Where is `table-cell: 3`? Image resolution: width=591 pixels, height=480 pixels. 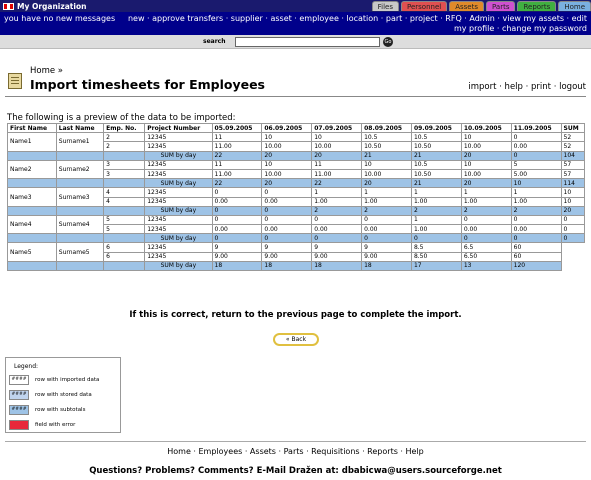 table-cell: 3 is located at coordinates (124, 174).